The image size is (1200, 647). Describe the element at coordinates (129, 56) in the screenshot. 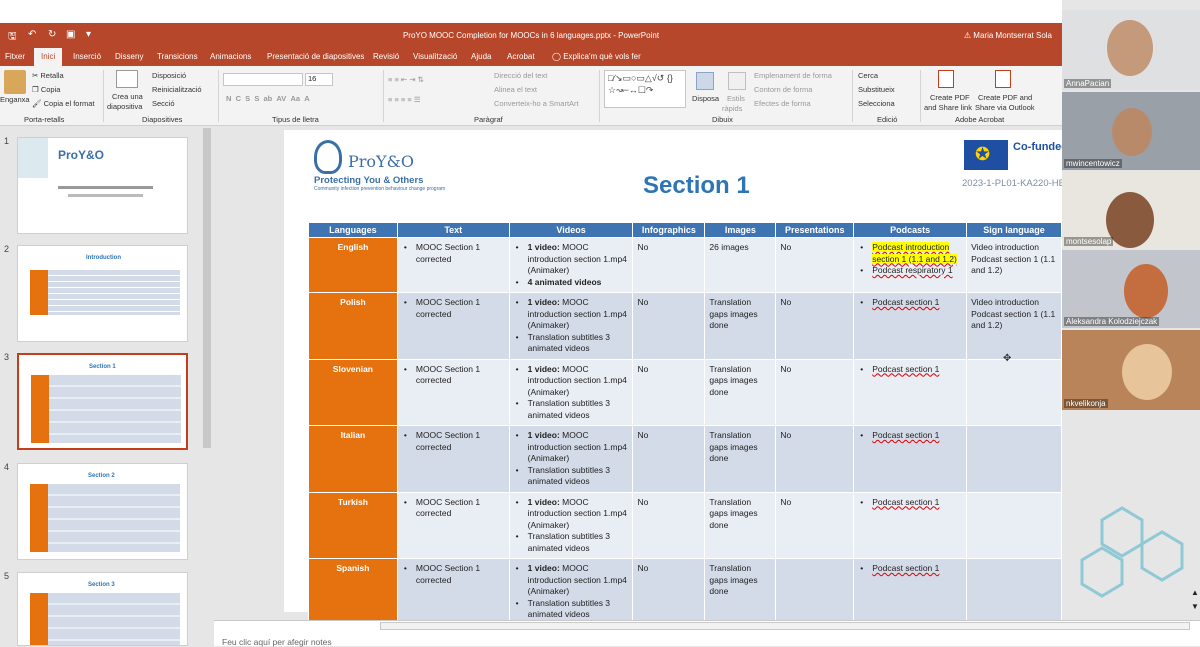

I see `tab-design: Disseny` at that location.